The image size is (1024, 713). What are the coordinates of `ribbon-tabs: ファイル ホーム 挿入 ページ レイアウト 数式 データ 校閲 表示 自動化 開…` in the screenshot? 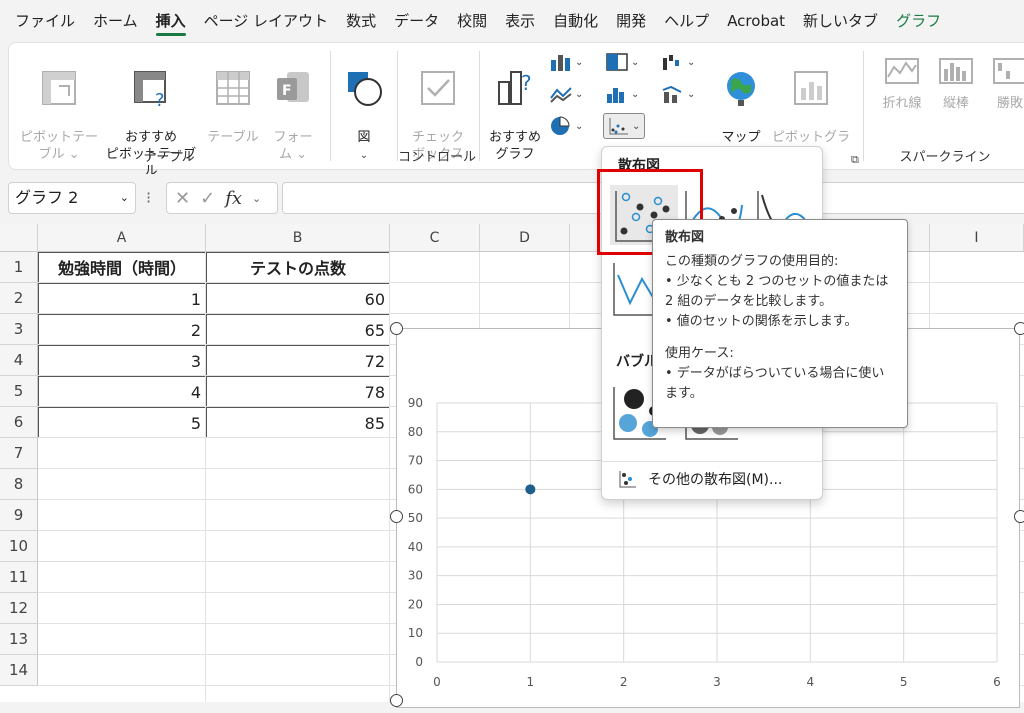 It's located at (512, 21).